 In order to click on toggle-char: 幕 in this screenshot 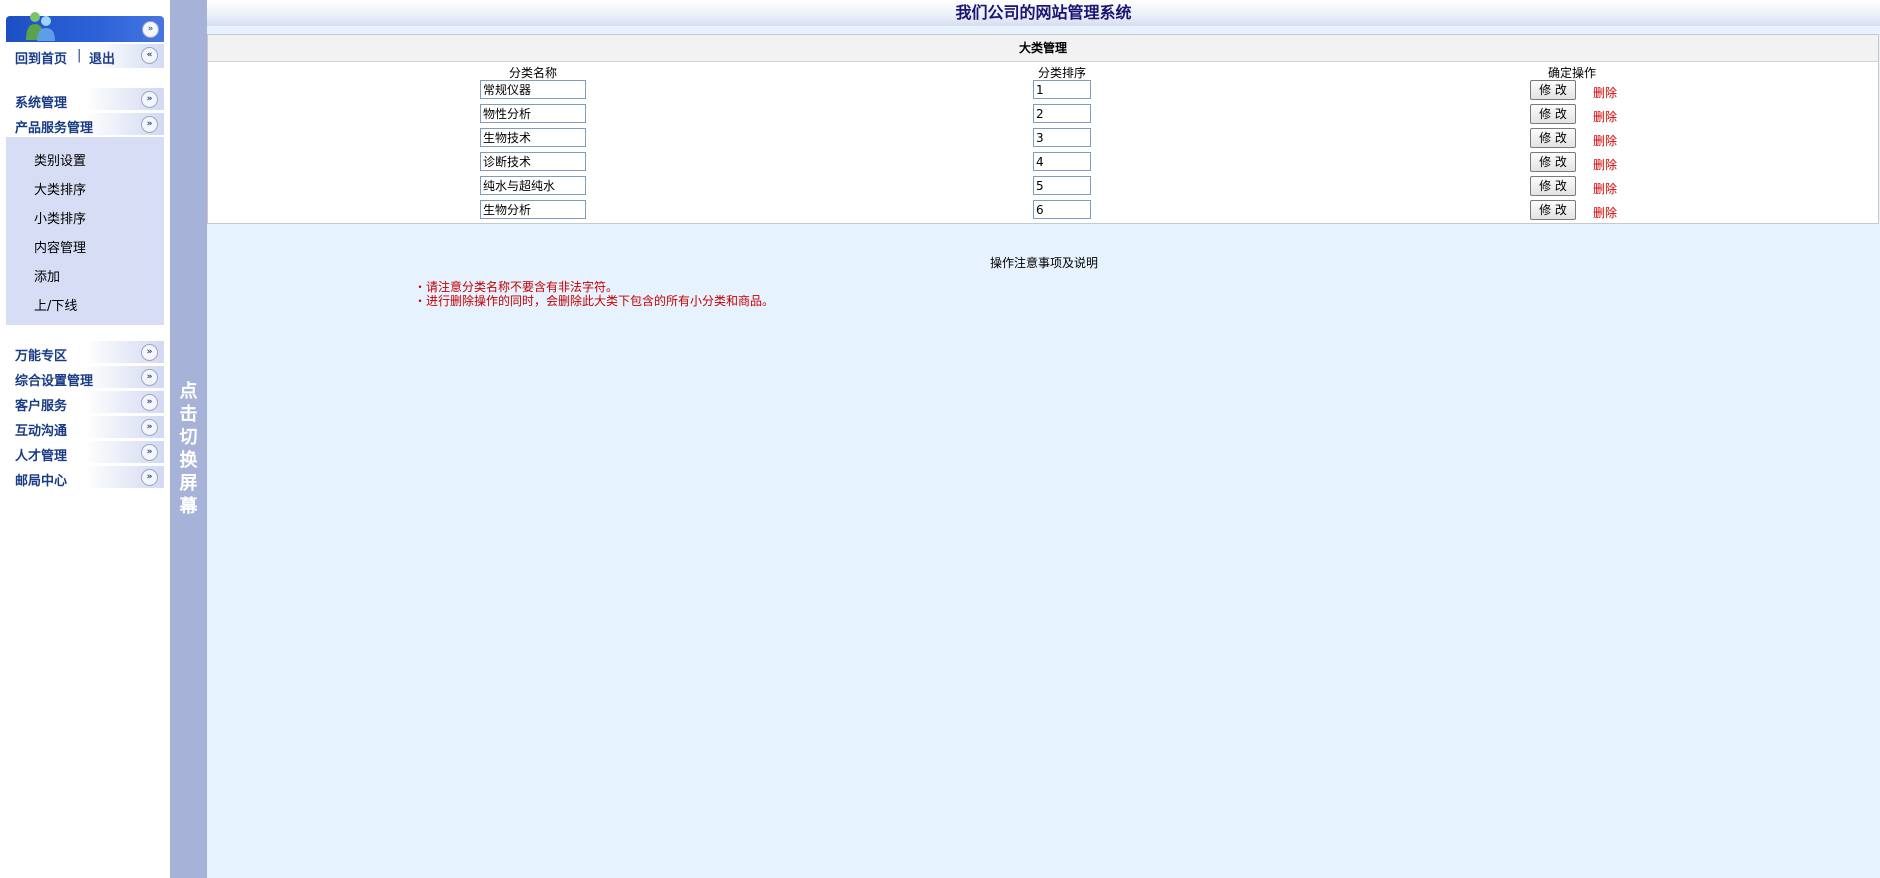, I will do `click(188, 506)`.